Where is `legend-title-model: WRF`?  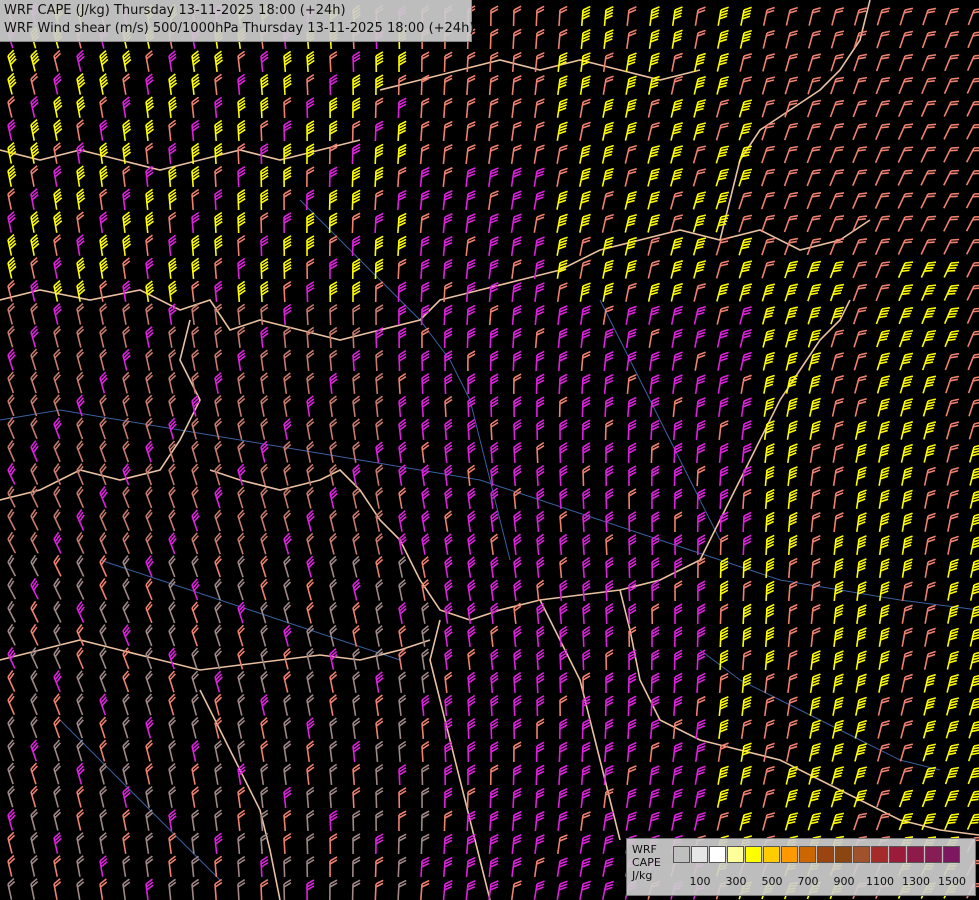 legend-title-model: WRF is located at coordinates (644, 849).